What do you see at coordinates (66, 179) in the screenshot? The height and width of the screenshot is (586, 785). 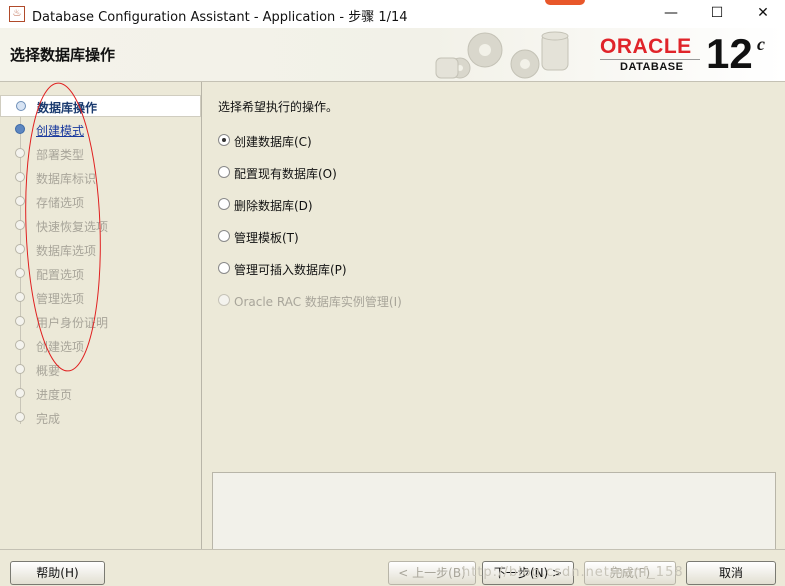 I see `step-label: 数据库标识` at bounding box center [66, 179].